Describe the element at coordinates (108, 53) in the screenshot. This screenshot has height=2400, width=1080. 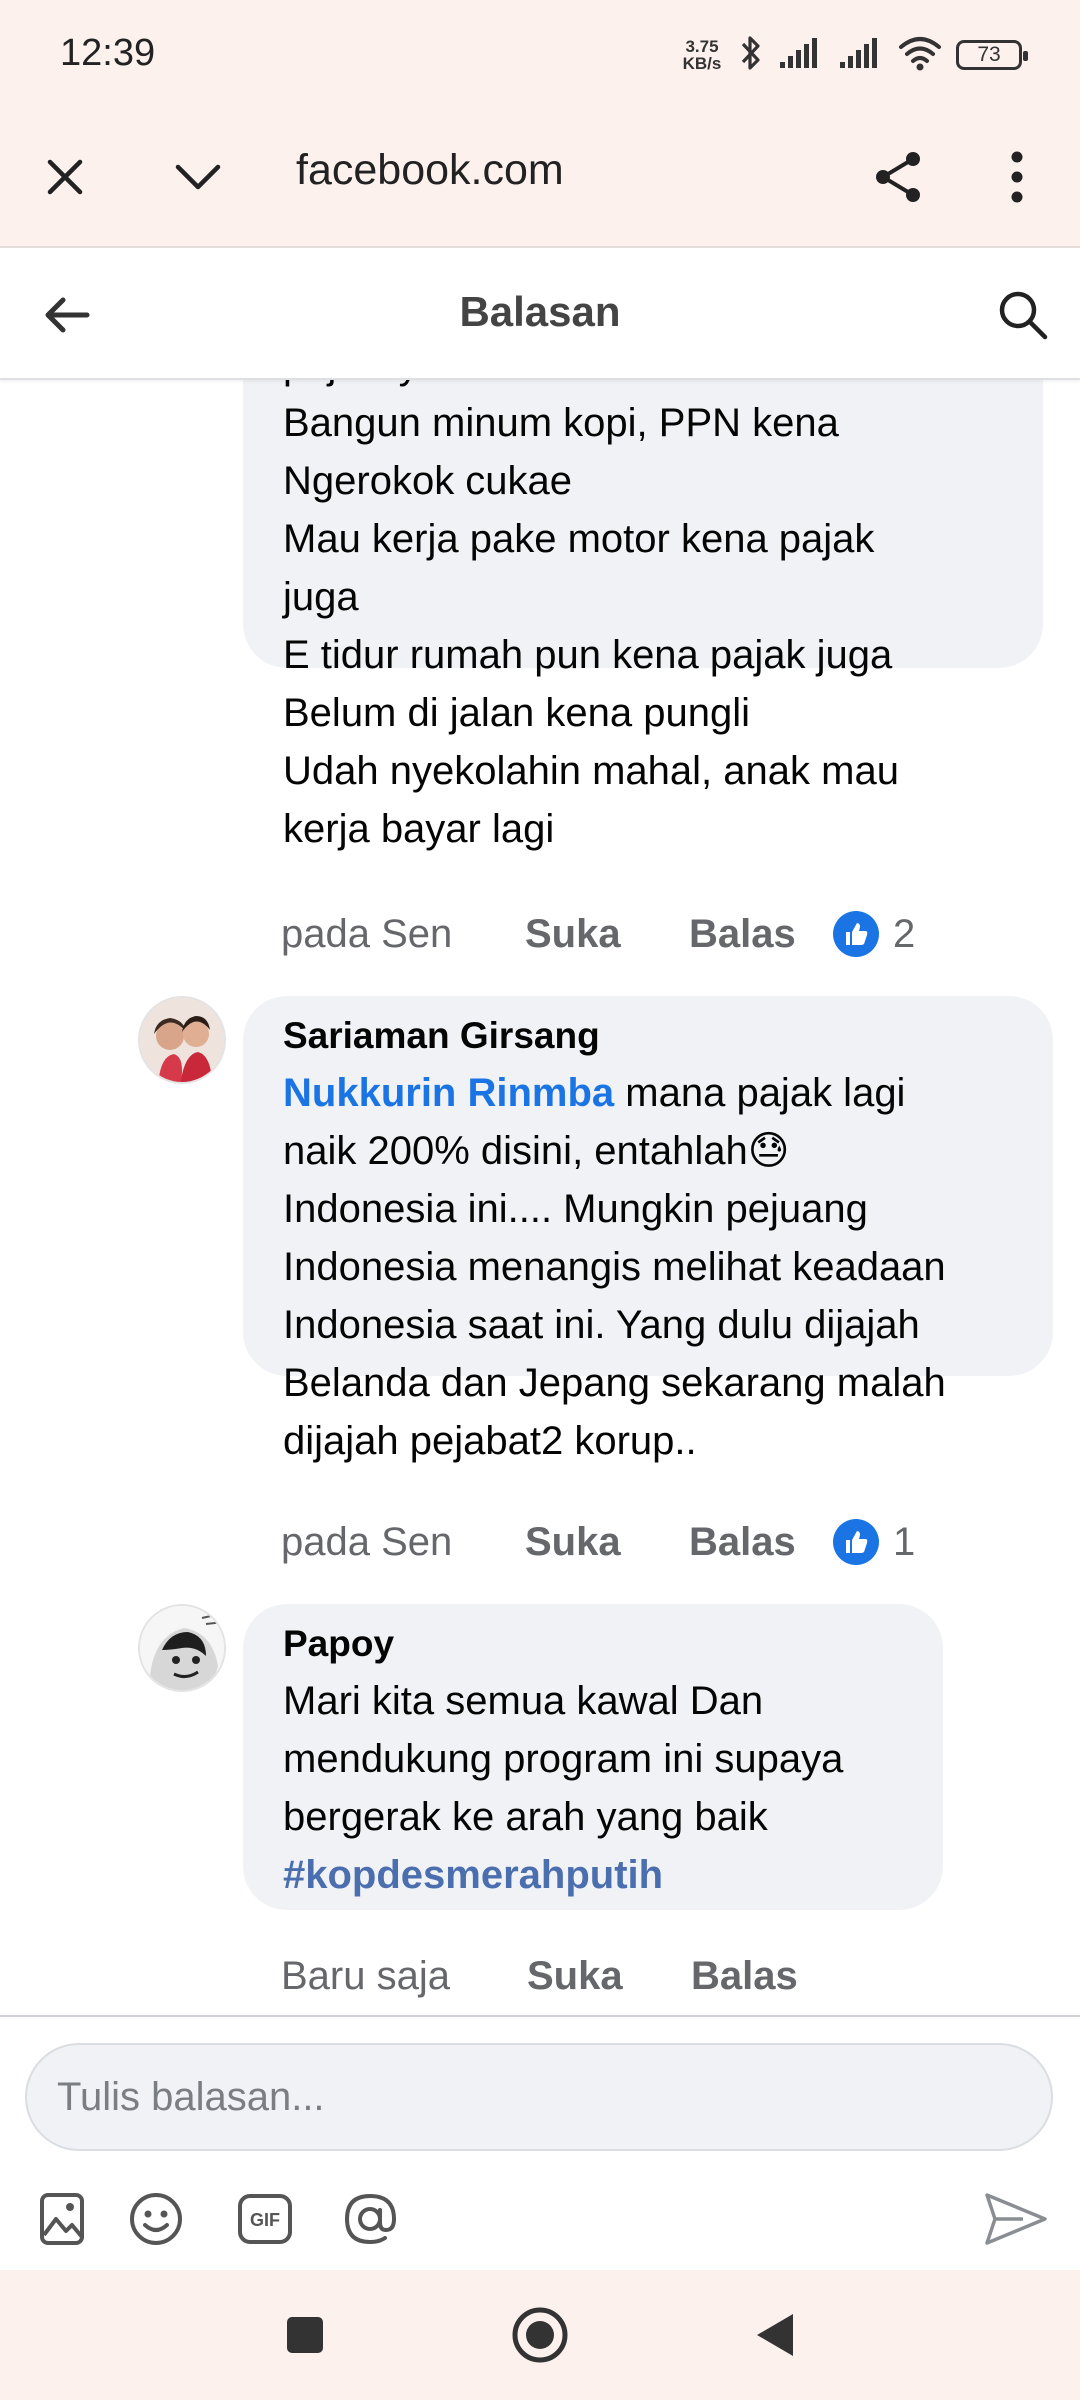
I see `status-time: 12:39` at that location.